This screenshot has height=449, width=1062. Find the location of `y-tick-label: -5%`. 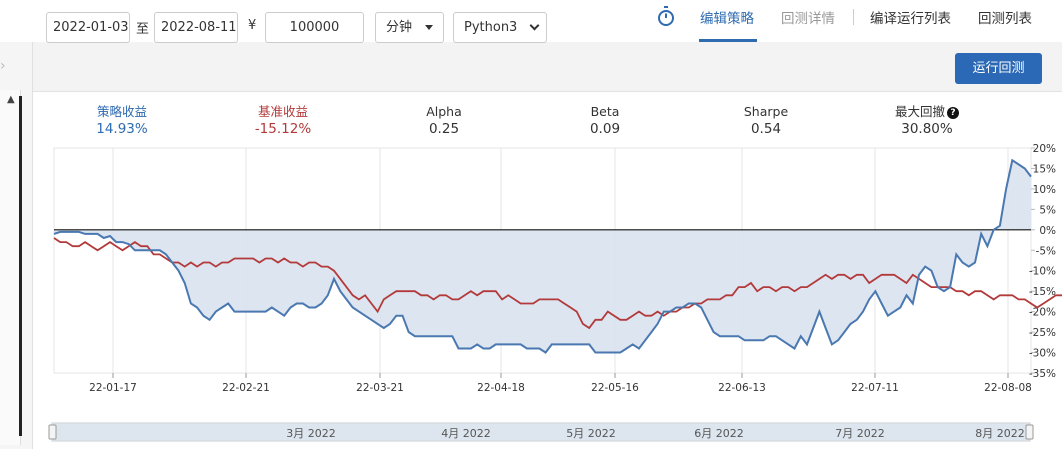

y-tick-label: -5% is located at coordinates (1046, 251).